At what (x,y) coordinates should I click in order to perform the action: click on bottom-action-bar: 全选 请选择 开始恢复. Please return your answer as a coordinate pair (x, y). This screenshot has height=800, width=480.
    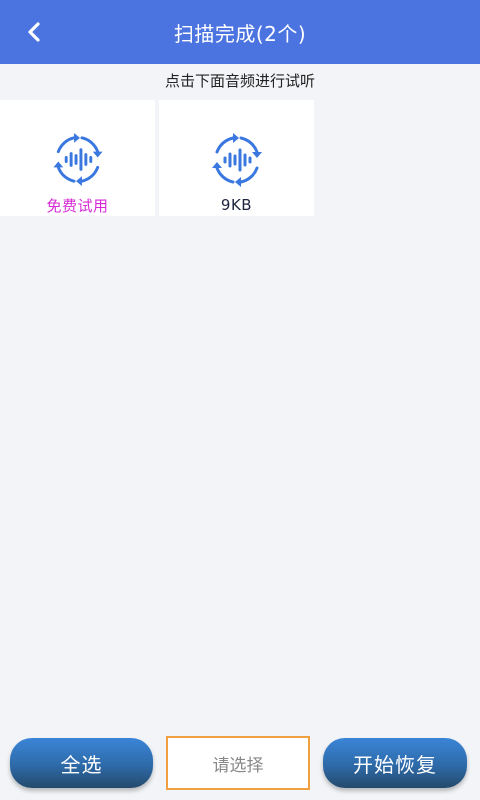
    Looking at the image, I should click on (240, 762).